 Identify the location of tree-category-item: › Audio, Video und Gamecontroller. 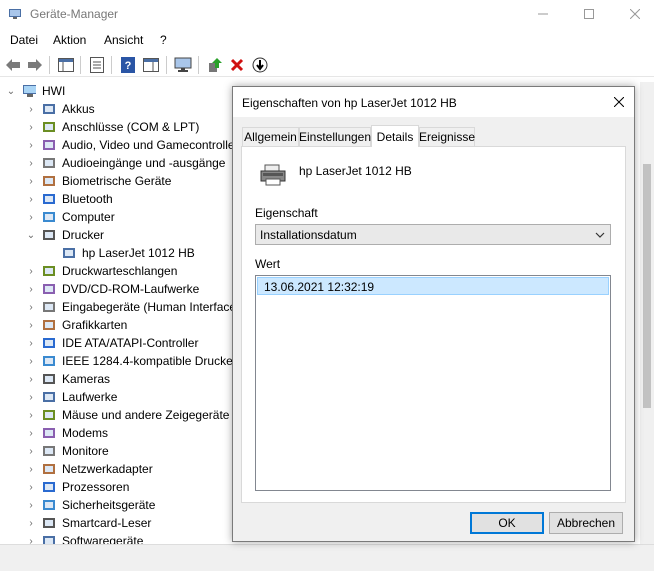
(132, 145).